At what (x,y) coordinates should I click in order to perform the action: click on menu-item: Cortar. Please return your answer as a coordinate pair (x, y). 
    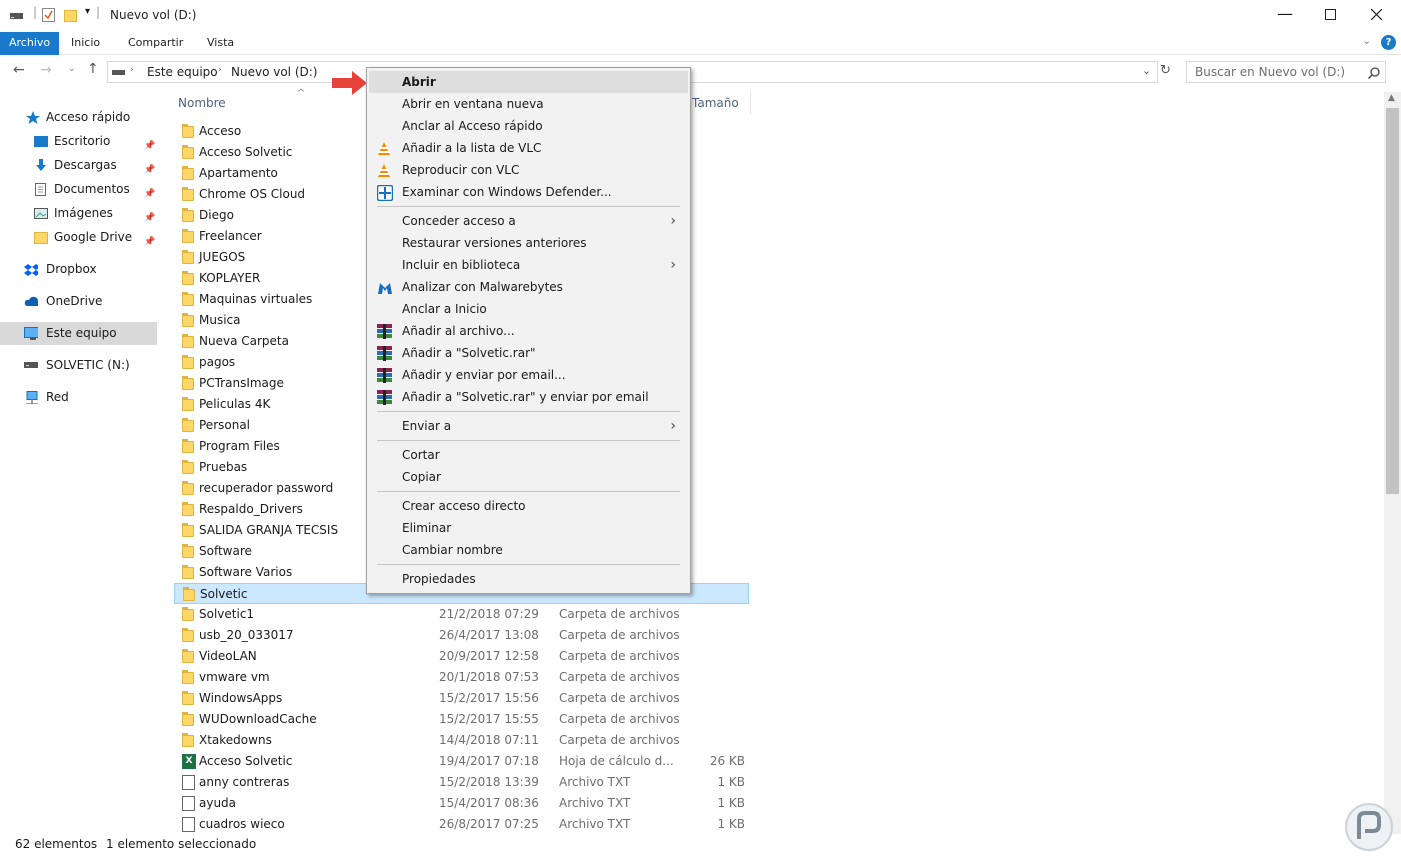
    Looking at the image, I should click on (528, 455).